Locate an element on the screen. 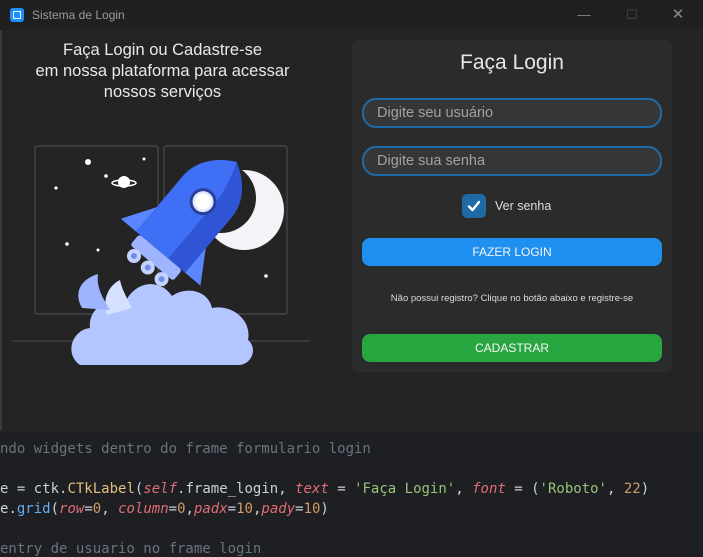 Image resolution: width=703 pixels, height=557 pixels. code-token: pady is located at coordinates (278, 509).